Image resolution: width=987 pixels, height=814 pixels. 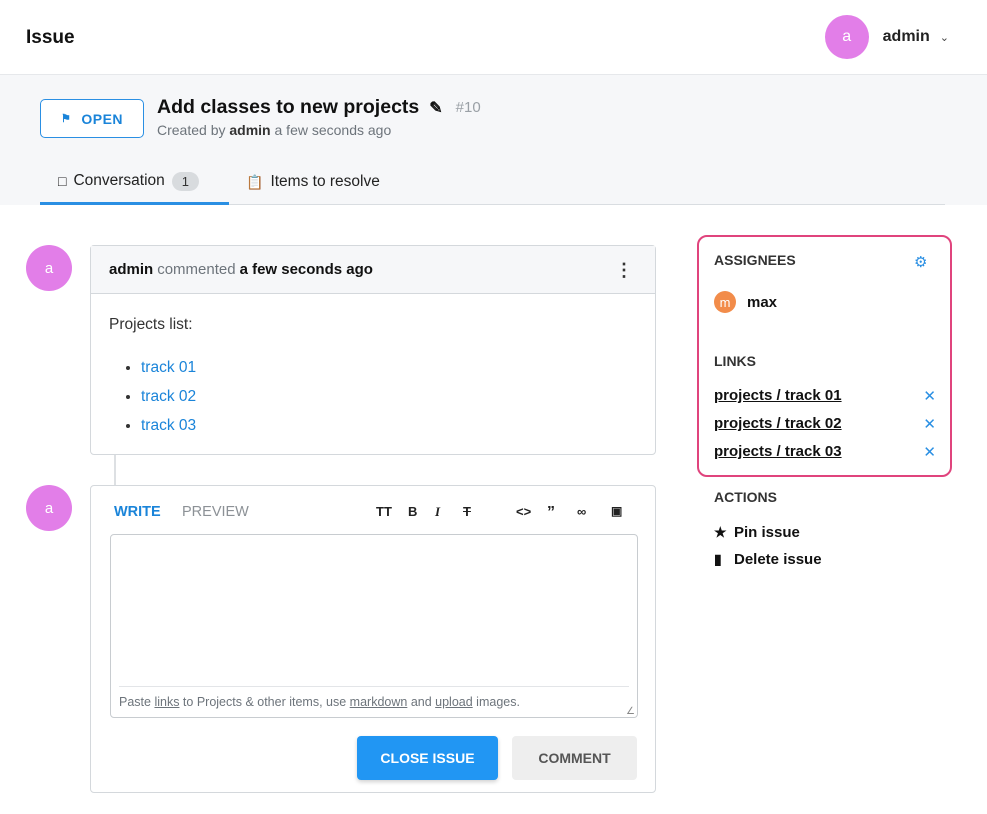 What do you see at coordinates (581, 511) in the screenshot?
I see `link-icon: ∞` at bounding box center [581, 511].